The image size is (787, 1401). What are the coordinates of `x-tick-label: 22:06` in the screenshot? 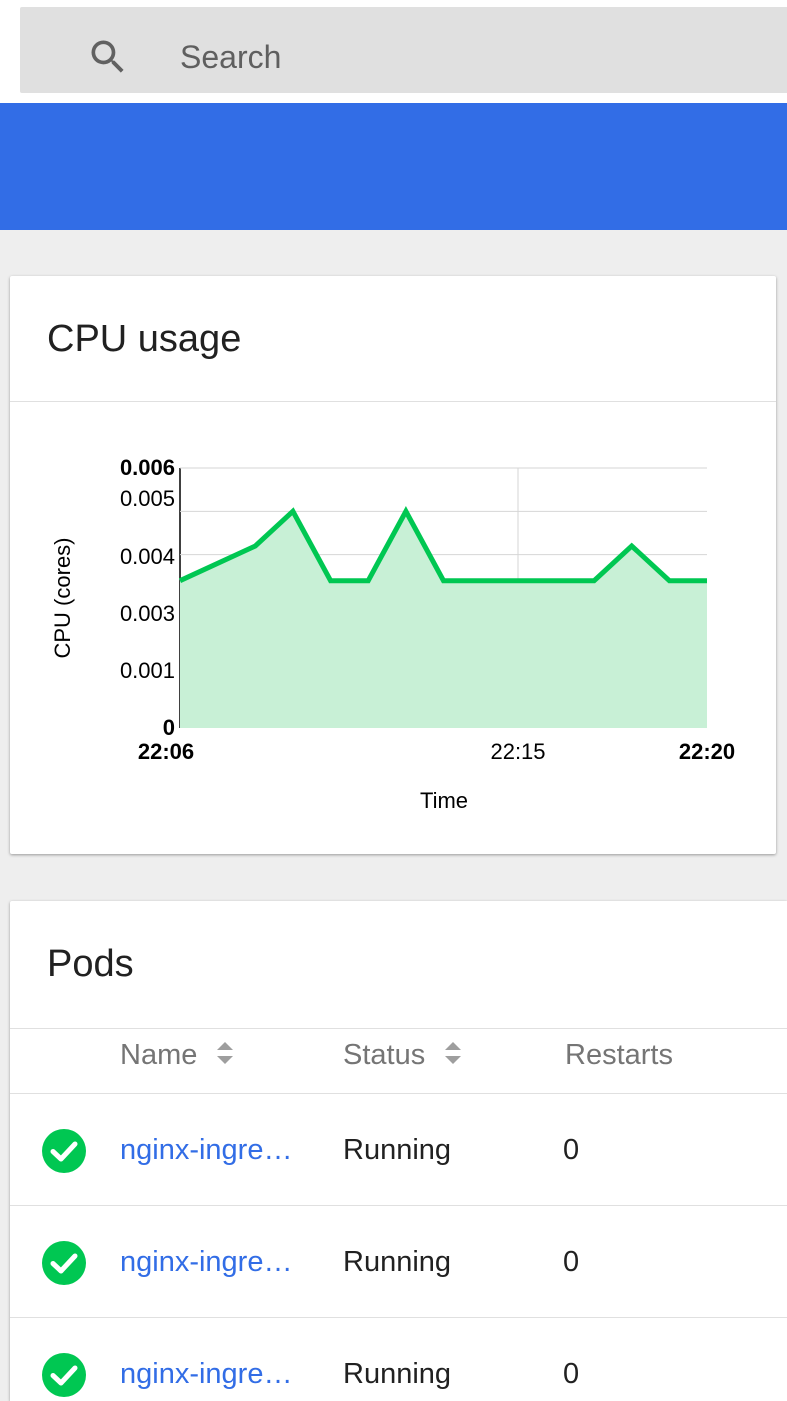 It's located at (166, 751).